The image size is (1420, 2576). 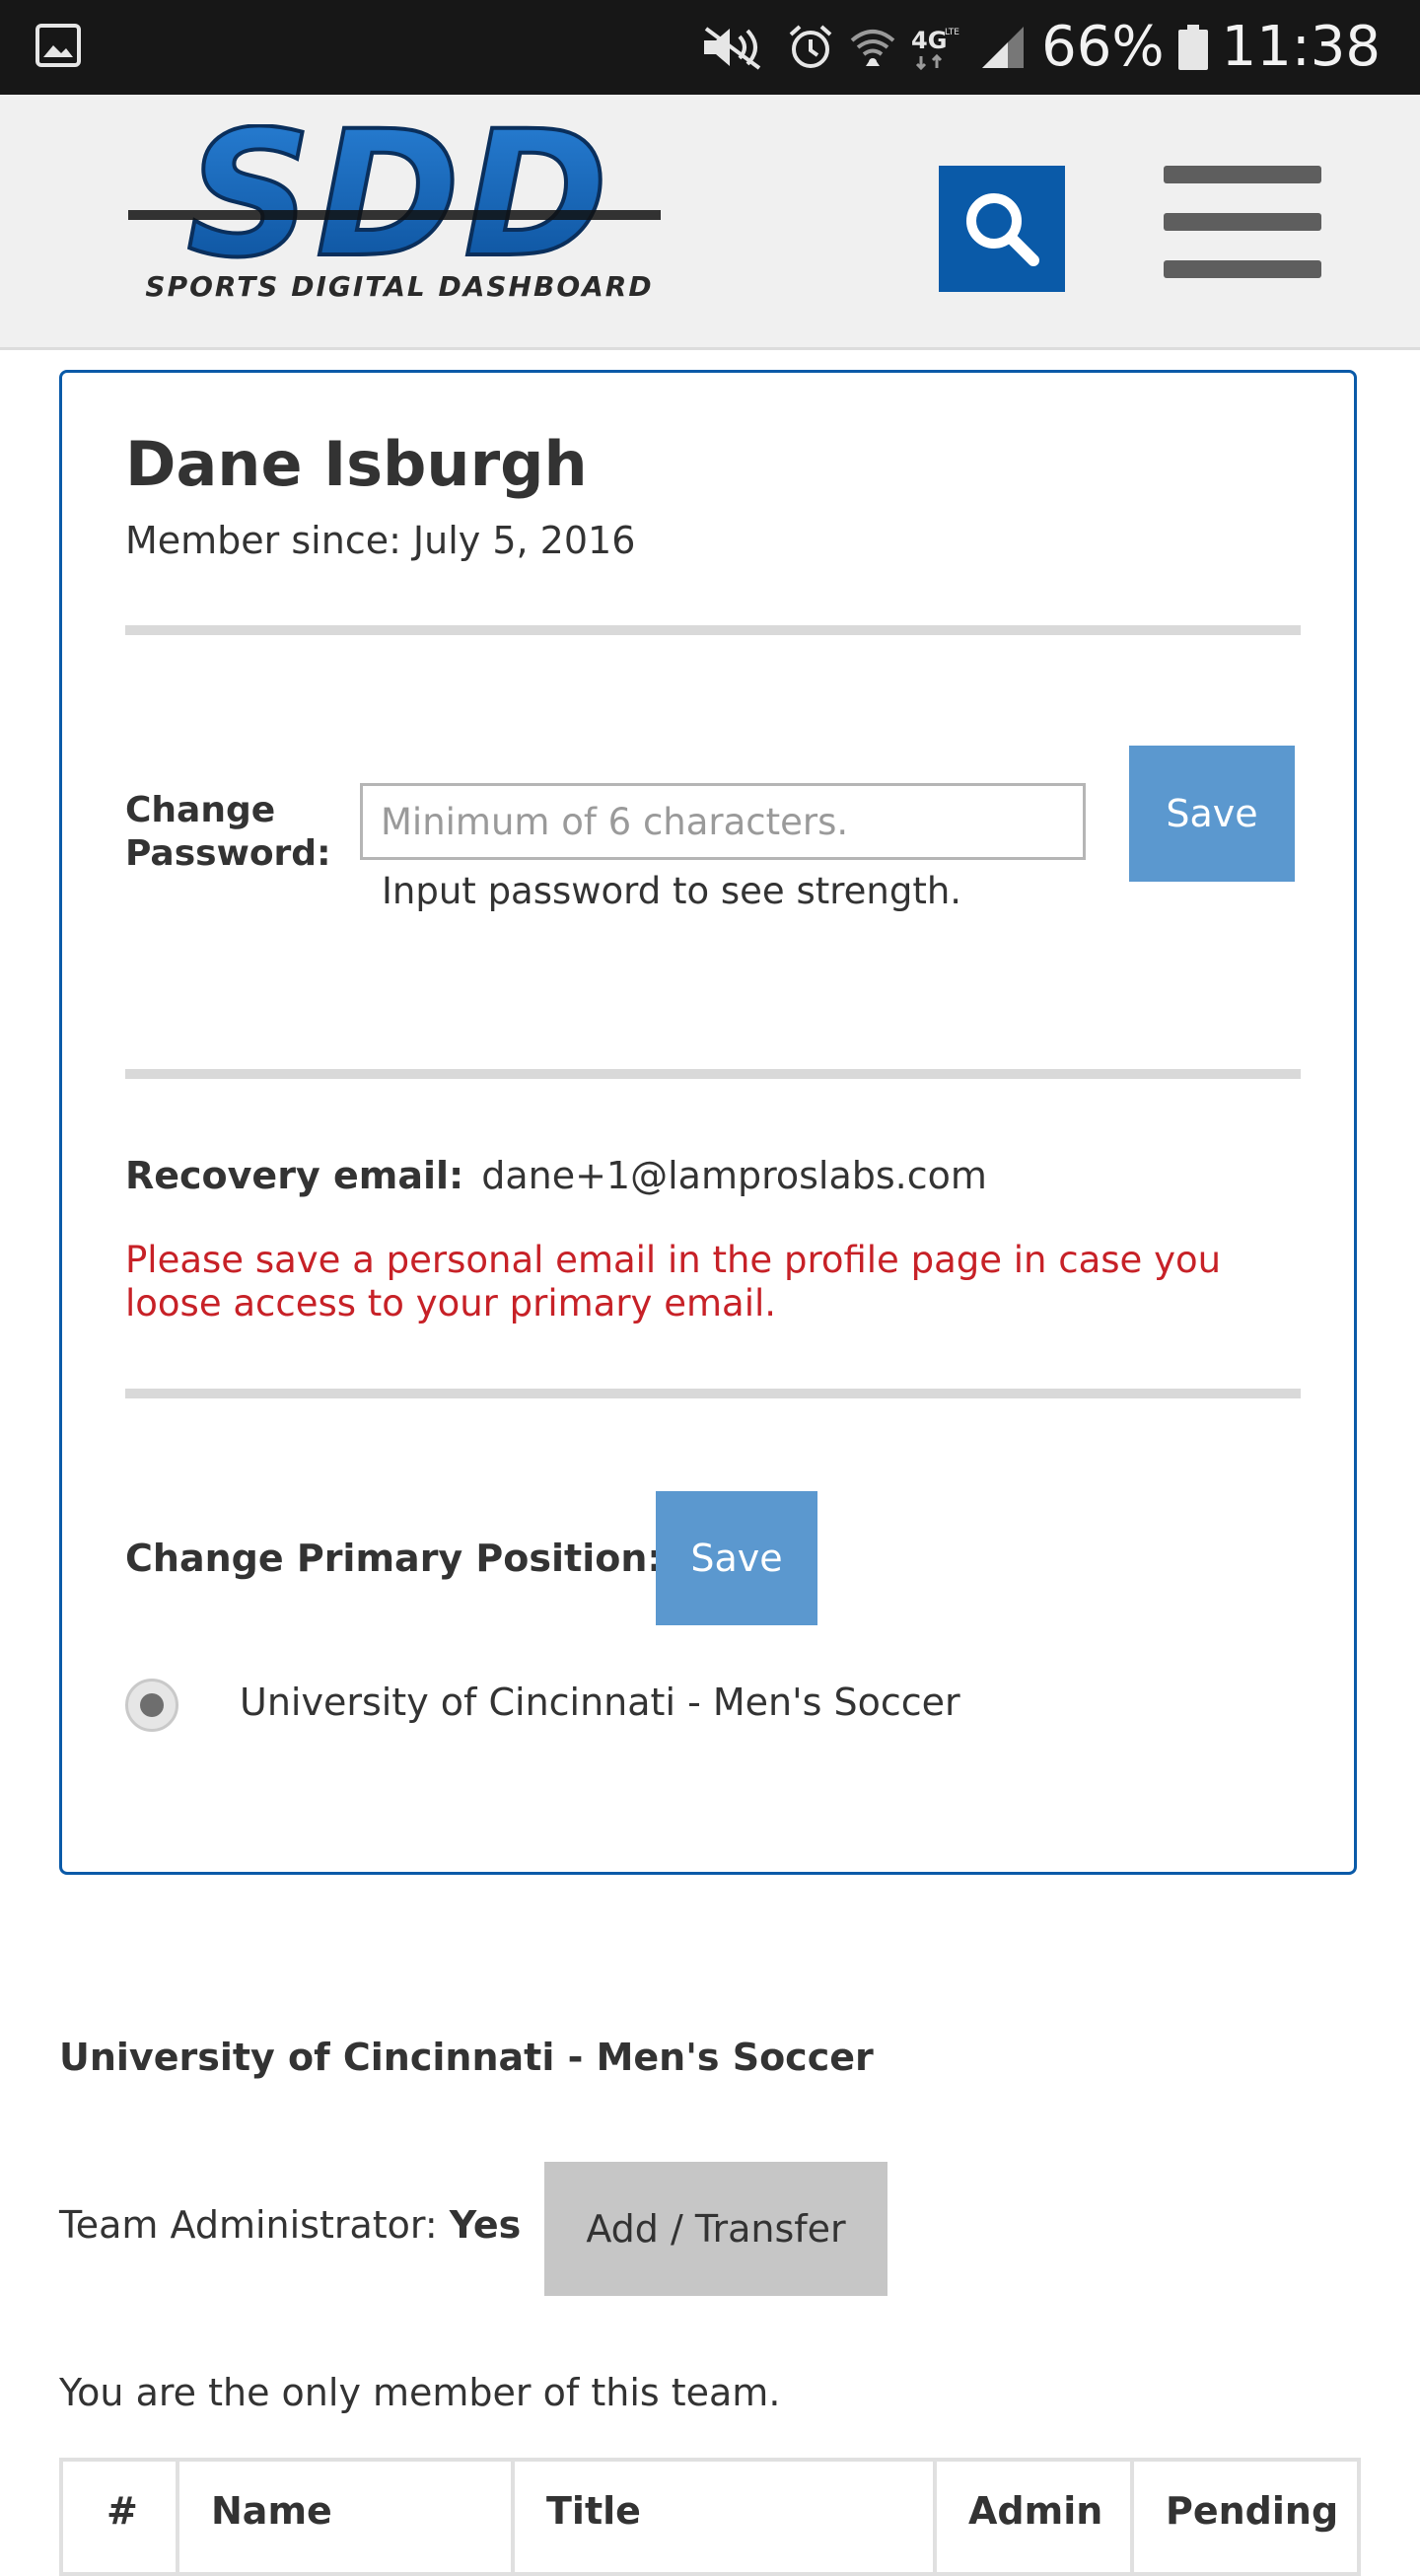 I want to click on add-transfer-button: Add / Transfer, so click(x=716, y=2229).